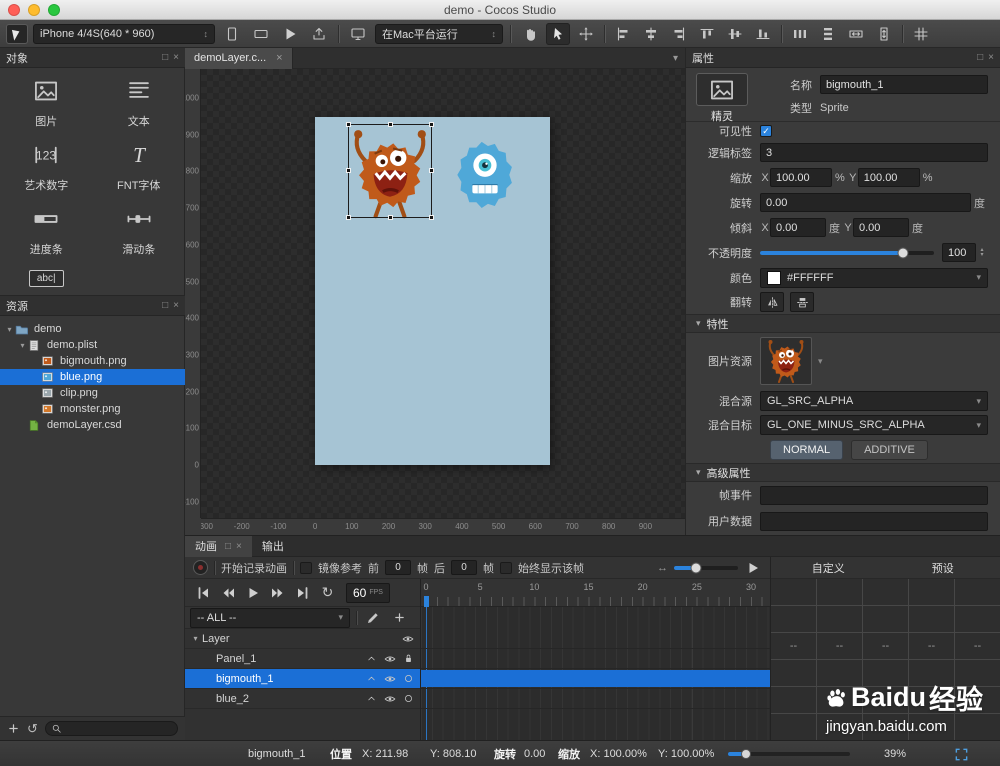 The height and width of the screenshot is (766, 1000). I want to click on frame-zoom-slider, so click(706, 567).